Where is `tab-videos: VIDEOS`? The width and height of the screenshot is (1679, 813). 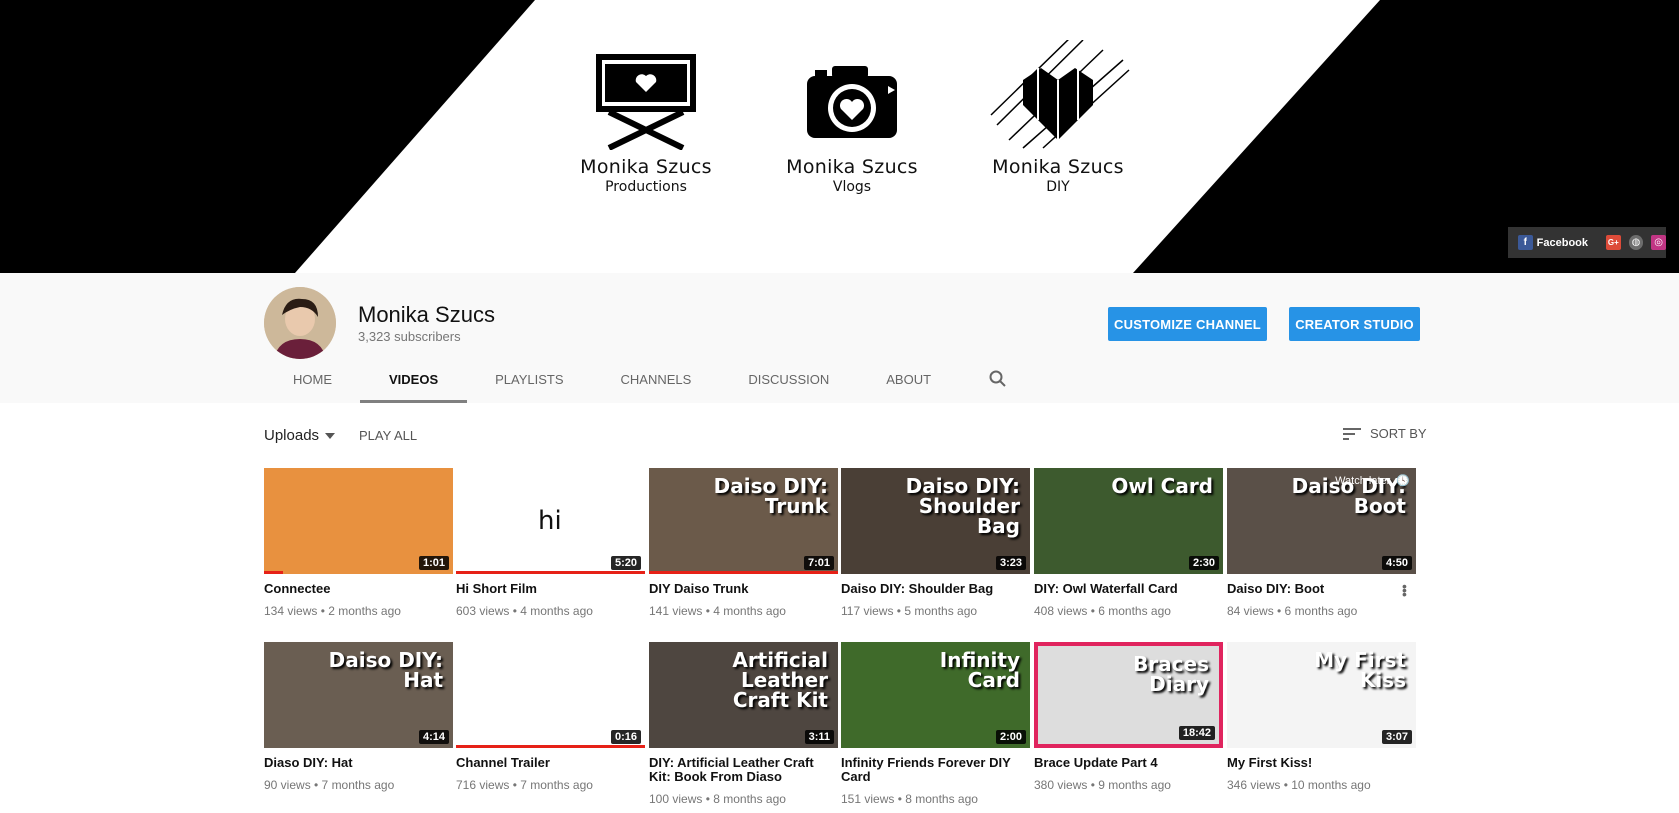
tab-videos: VIDEOS is located at coordinates (413, 379).